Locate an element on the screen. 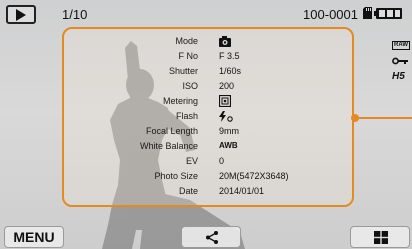  info-value: 200 is located at coordinates (227, 86).